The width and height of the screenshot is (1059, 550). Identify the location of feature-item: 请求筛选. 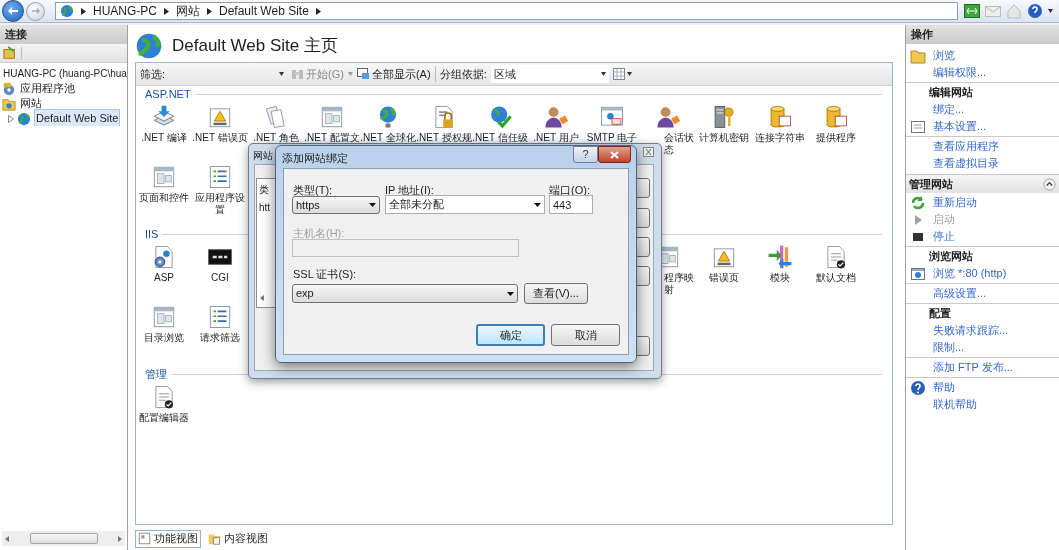
(220, 324).